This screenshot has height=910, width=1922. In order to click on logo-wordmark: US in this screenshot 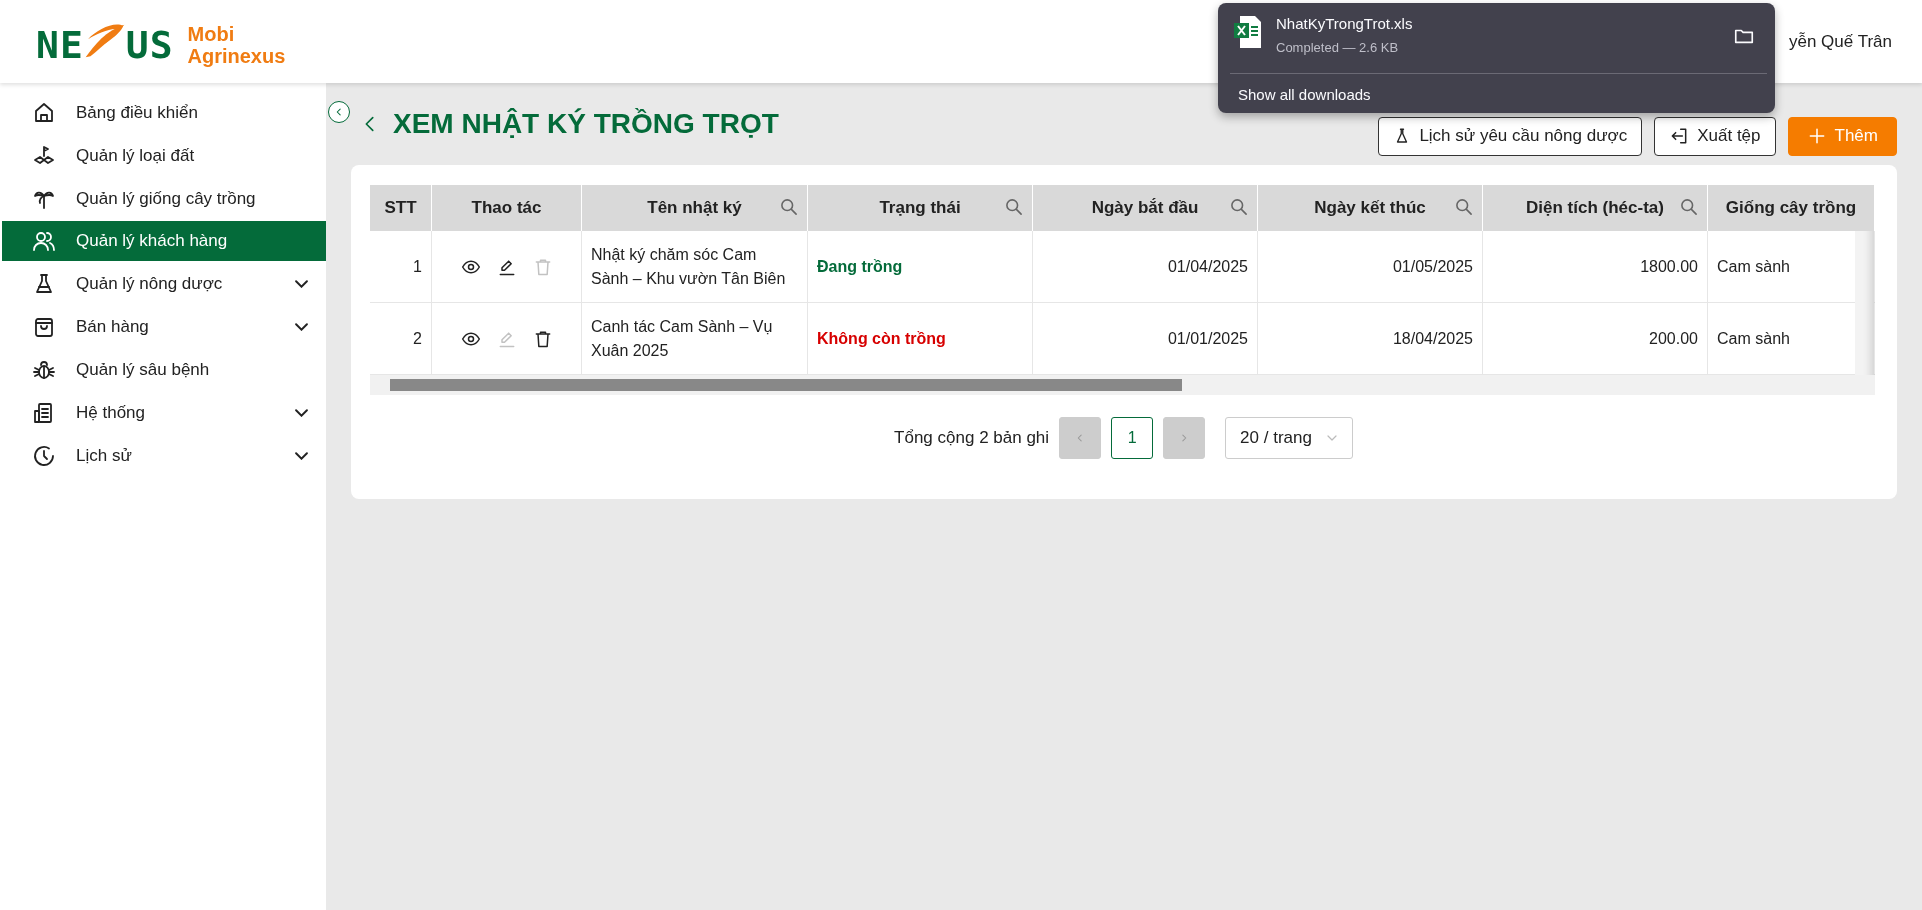, I will do `click(149, 44)`.